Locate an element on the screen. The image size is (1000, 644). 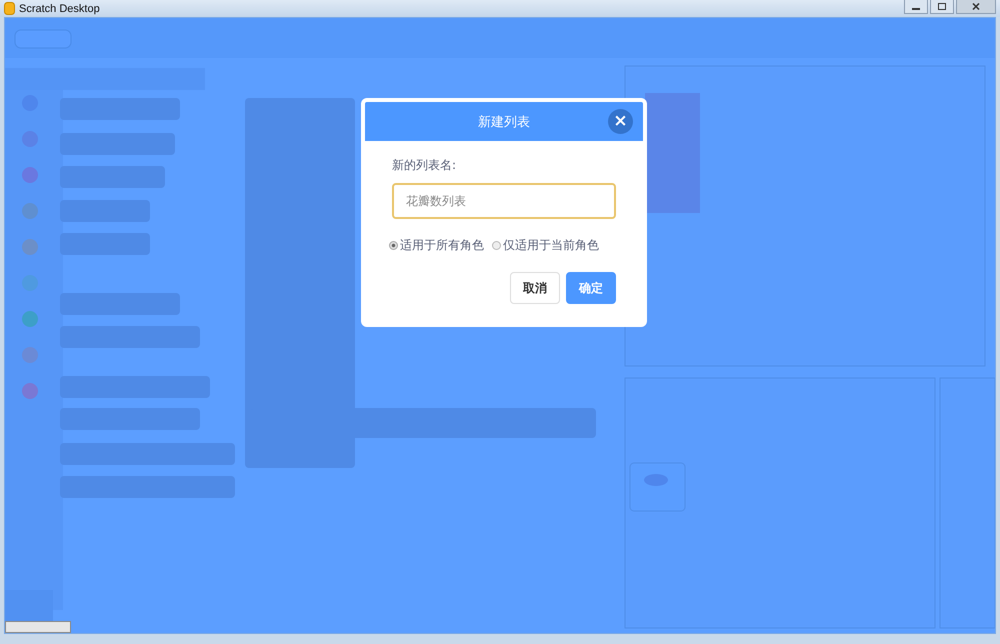
close-window-button is located at coordinates (976, 7).